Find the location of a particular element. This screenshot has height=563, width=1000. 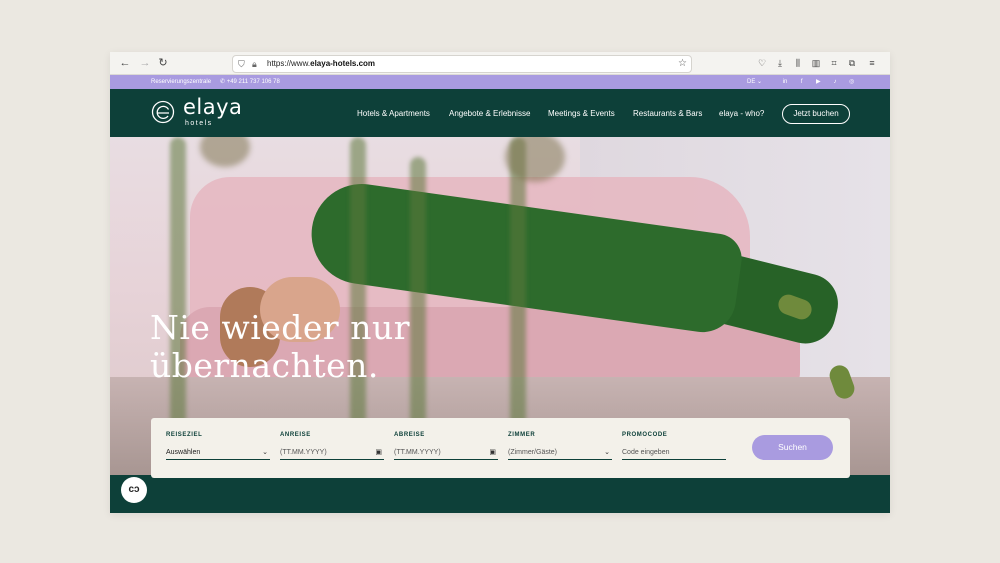

cookie-settings-icon: cɔ is located at coordinates (134, 490).